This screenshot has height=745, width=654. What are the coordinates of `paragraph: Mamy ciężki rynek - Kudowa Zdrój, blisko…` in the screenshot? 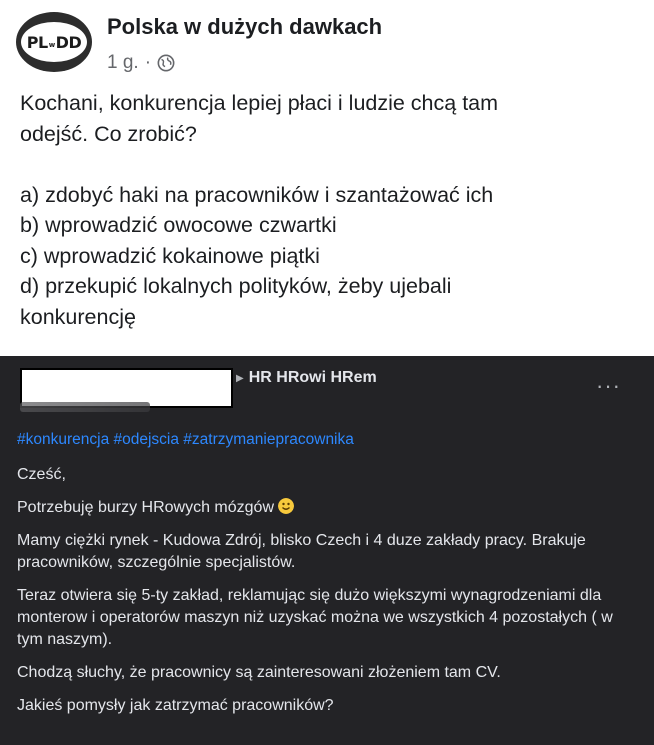 It's located at (301, 551).